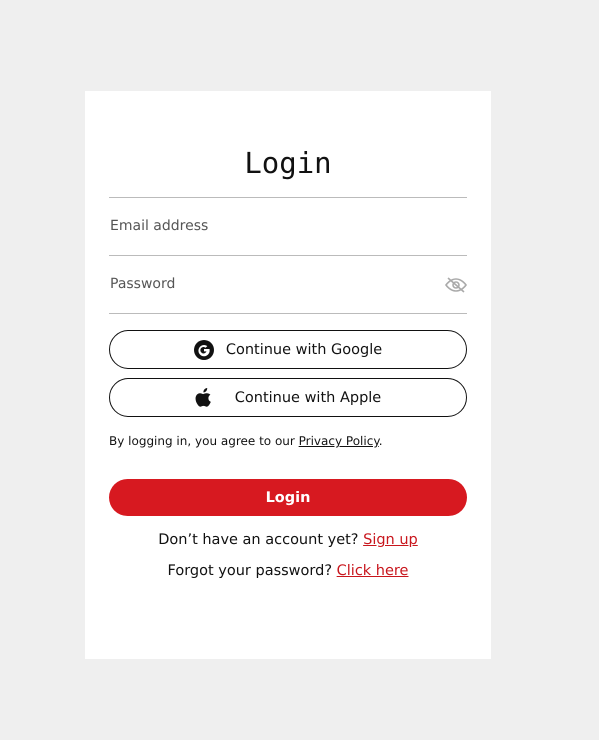 The width and height of the screenshot is (599, 740). What do you see at coordinates (338, 441) in the screenshot?
I see `privacy-policy-link: Privacy Policy` at bounding box center [338, 441].